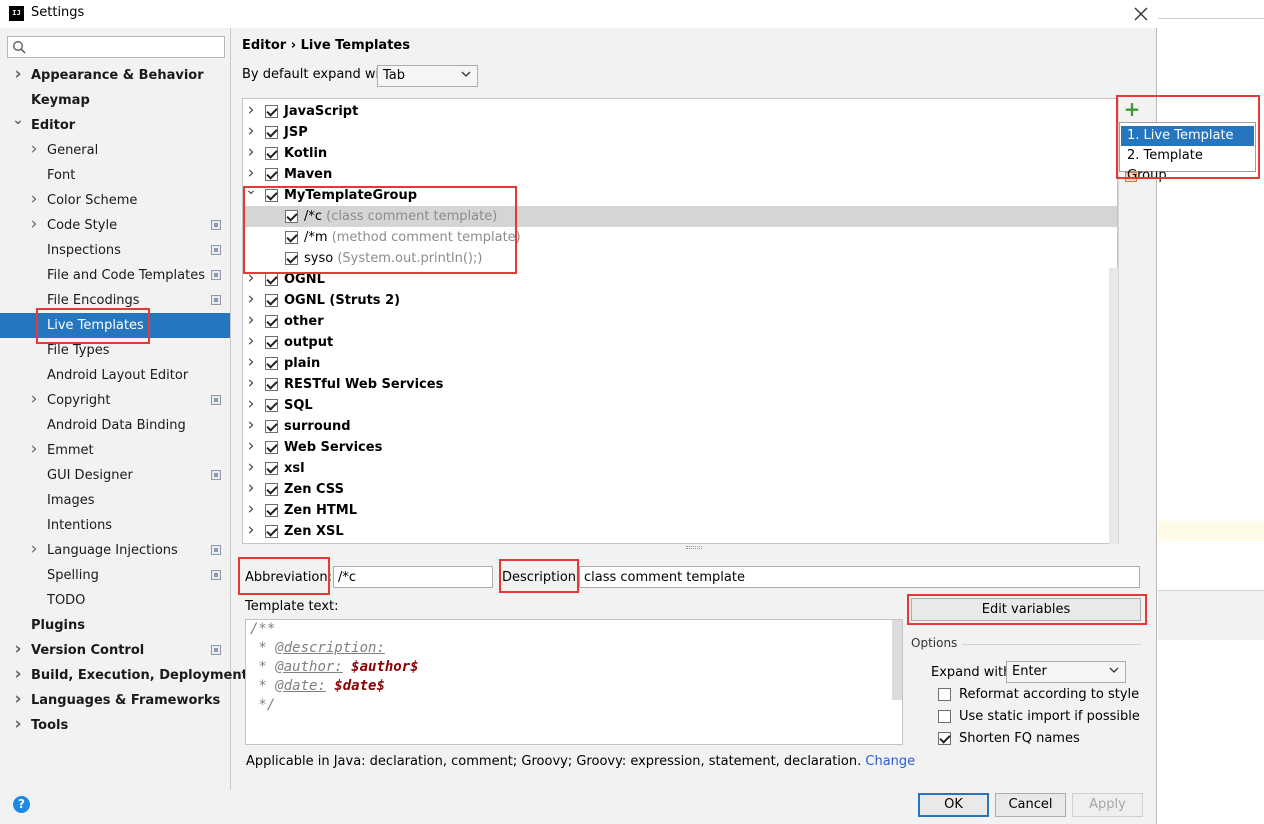 The width and height of the screenshot is (1264, 824). Describe the element at coordinates (680, 258) in the screenshot. I see `template-row: syso (System.out.println();)` at that location.